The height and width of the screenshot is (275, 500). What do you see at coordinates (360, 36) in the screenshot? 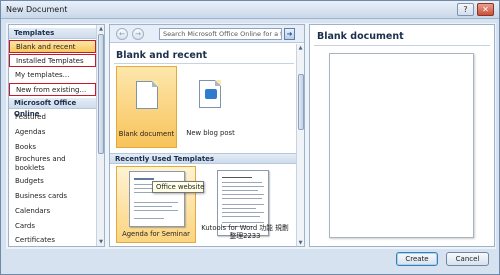
I see `preview-title: Blank document` at bounding box center [360, 36].